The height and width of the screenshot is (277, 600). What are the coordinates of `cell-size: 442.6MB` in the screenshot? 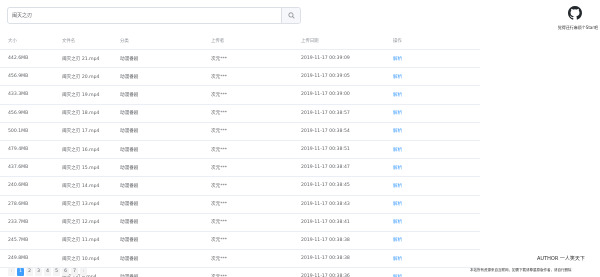 It's located at (18, 59).